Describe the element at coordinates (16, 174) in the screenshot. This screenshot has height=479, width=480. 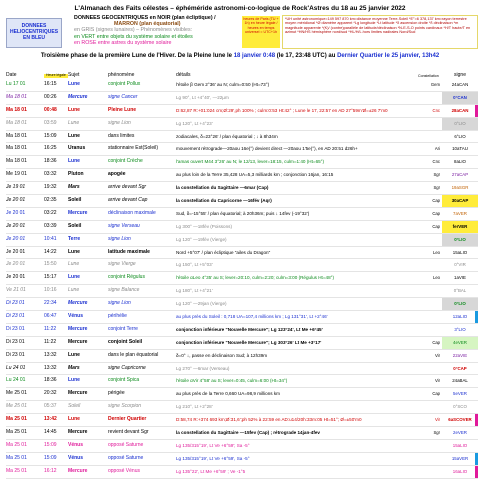
I see `cell-date: Me 19 01` at that location.